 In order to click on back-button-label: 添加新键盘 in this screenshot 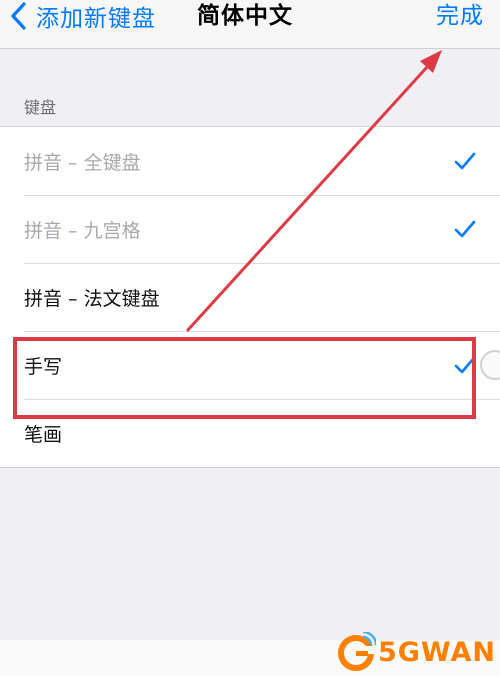, I will do `click(96, 19)`.